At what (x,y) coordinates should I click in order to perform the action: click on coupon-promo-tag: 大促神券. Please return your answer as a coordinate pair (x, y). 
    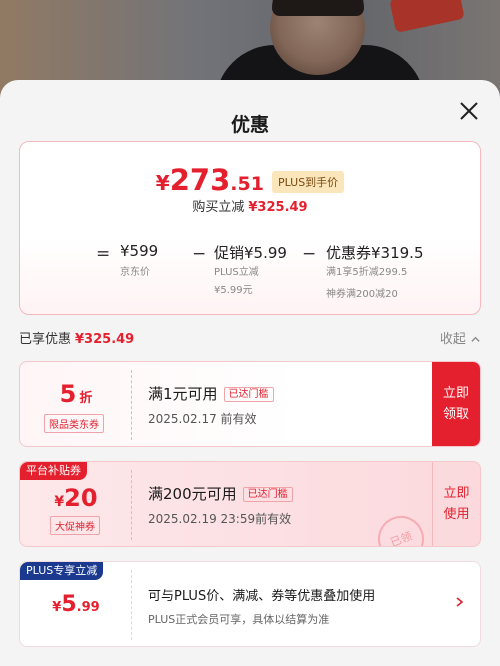
    Looking at the image, I should click on (75, 525).